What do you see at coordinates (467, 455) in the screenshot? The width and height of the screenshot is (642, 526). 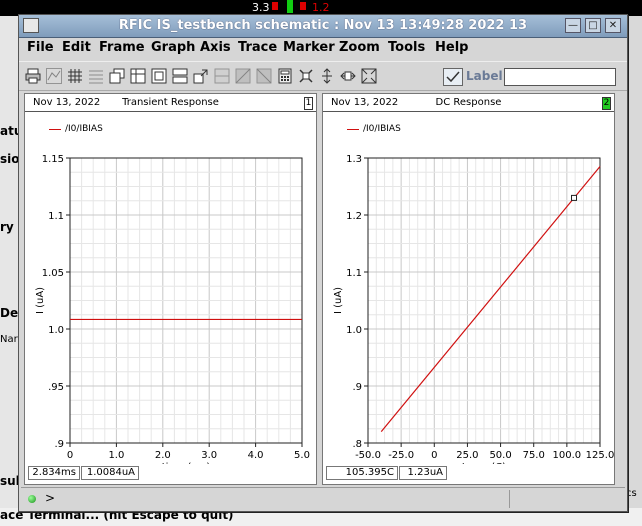 I see `x-tick-label: 25.0` at bounding box center [467, 455].